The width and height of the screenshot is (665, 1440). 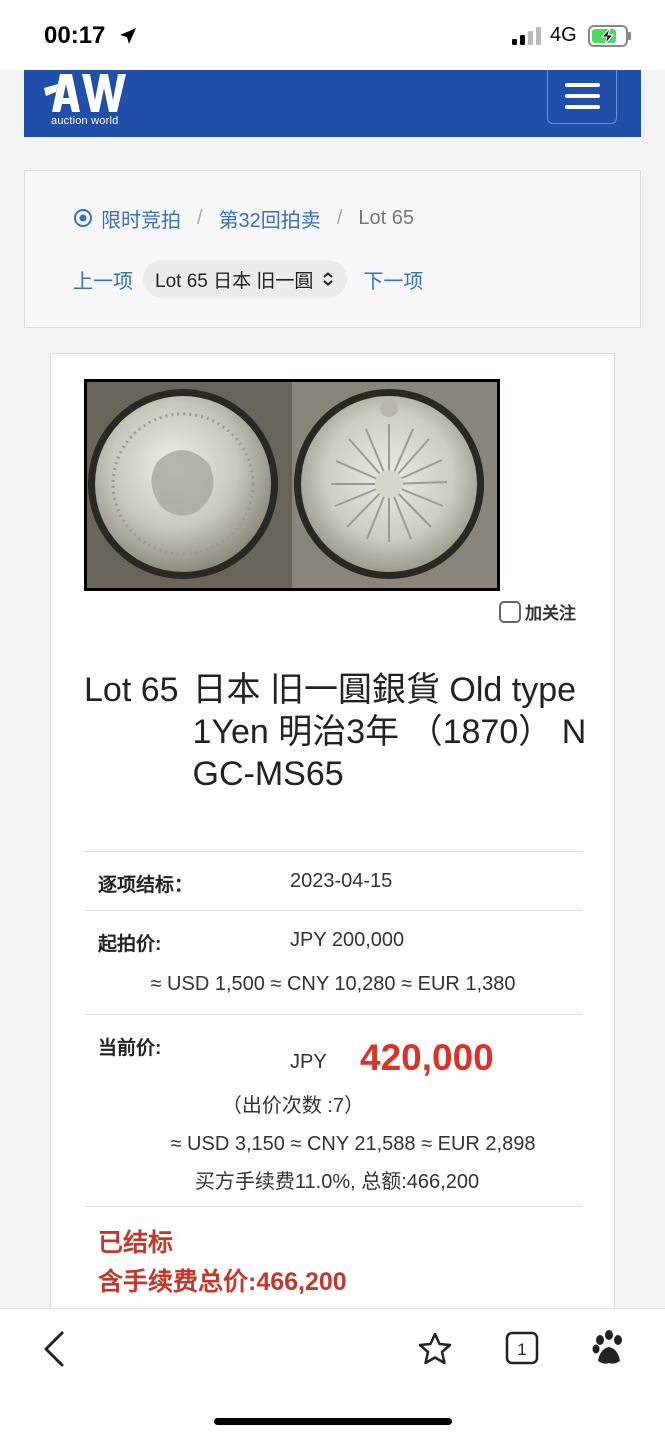 What do you see at coordinates (75, 35) in the screenshot?
I see `status-time: 00:17` at bounding box center [75, 35].